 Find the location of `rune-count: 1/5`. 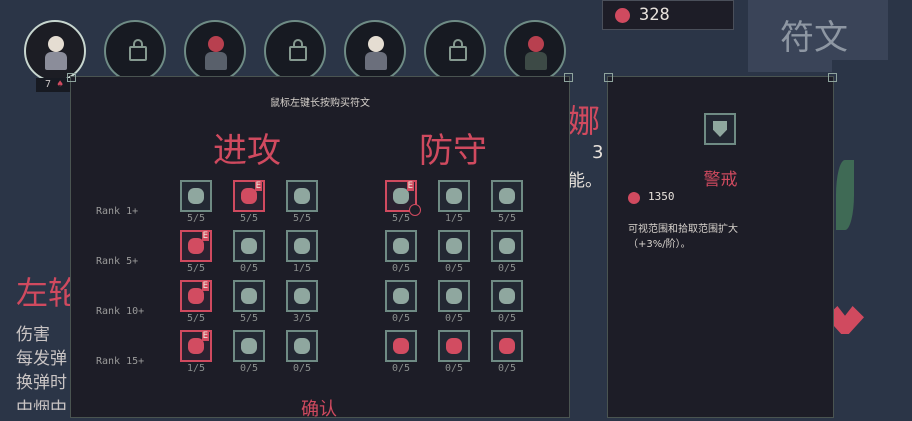

rune-count: 1/5 is located at coordinates (454, 218).